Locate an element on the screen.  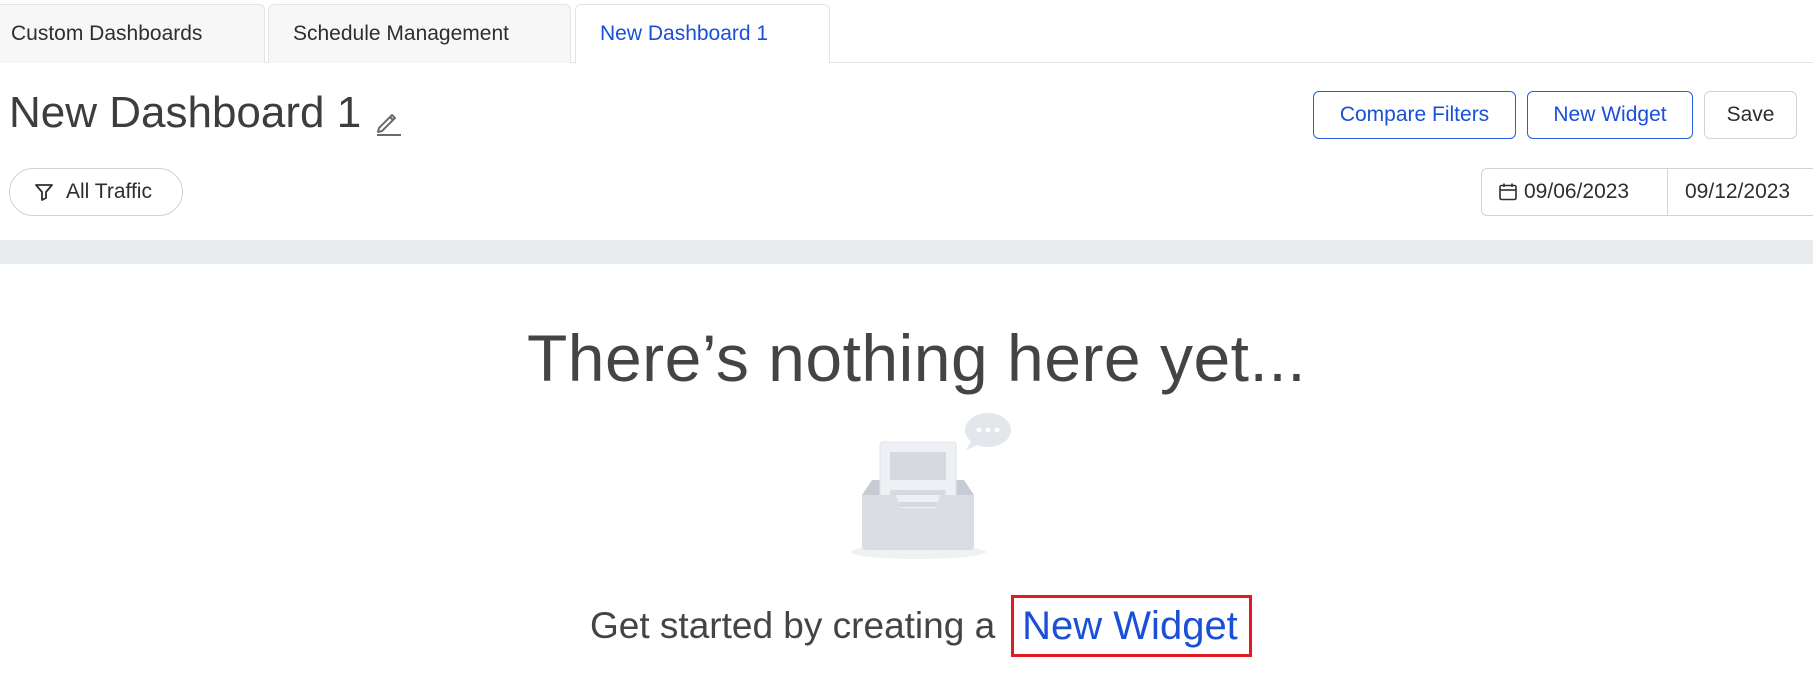
new-widget-label: New Widget is located at coordinates (1610, 114).